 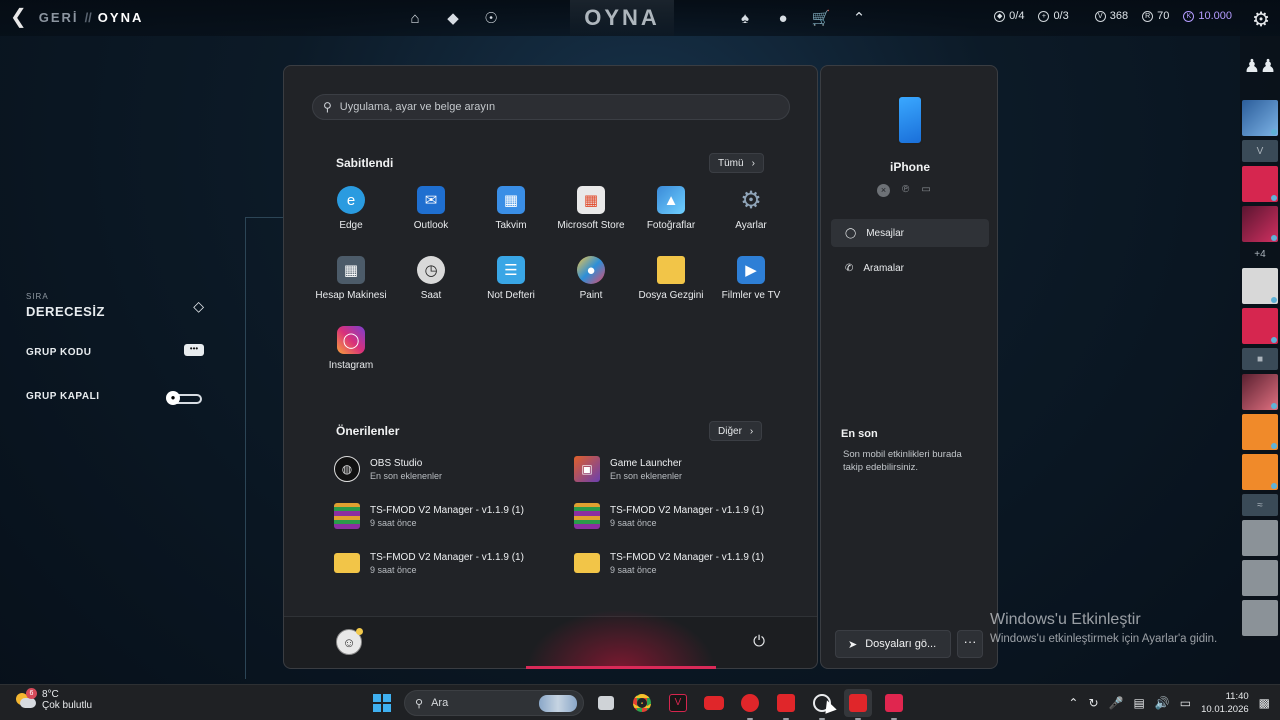 I want to click on friends-icon: ♟♟, so click(x=1260, y=66).